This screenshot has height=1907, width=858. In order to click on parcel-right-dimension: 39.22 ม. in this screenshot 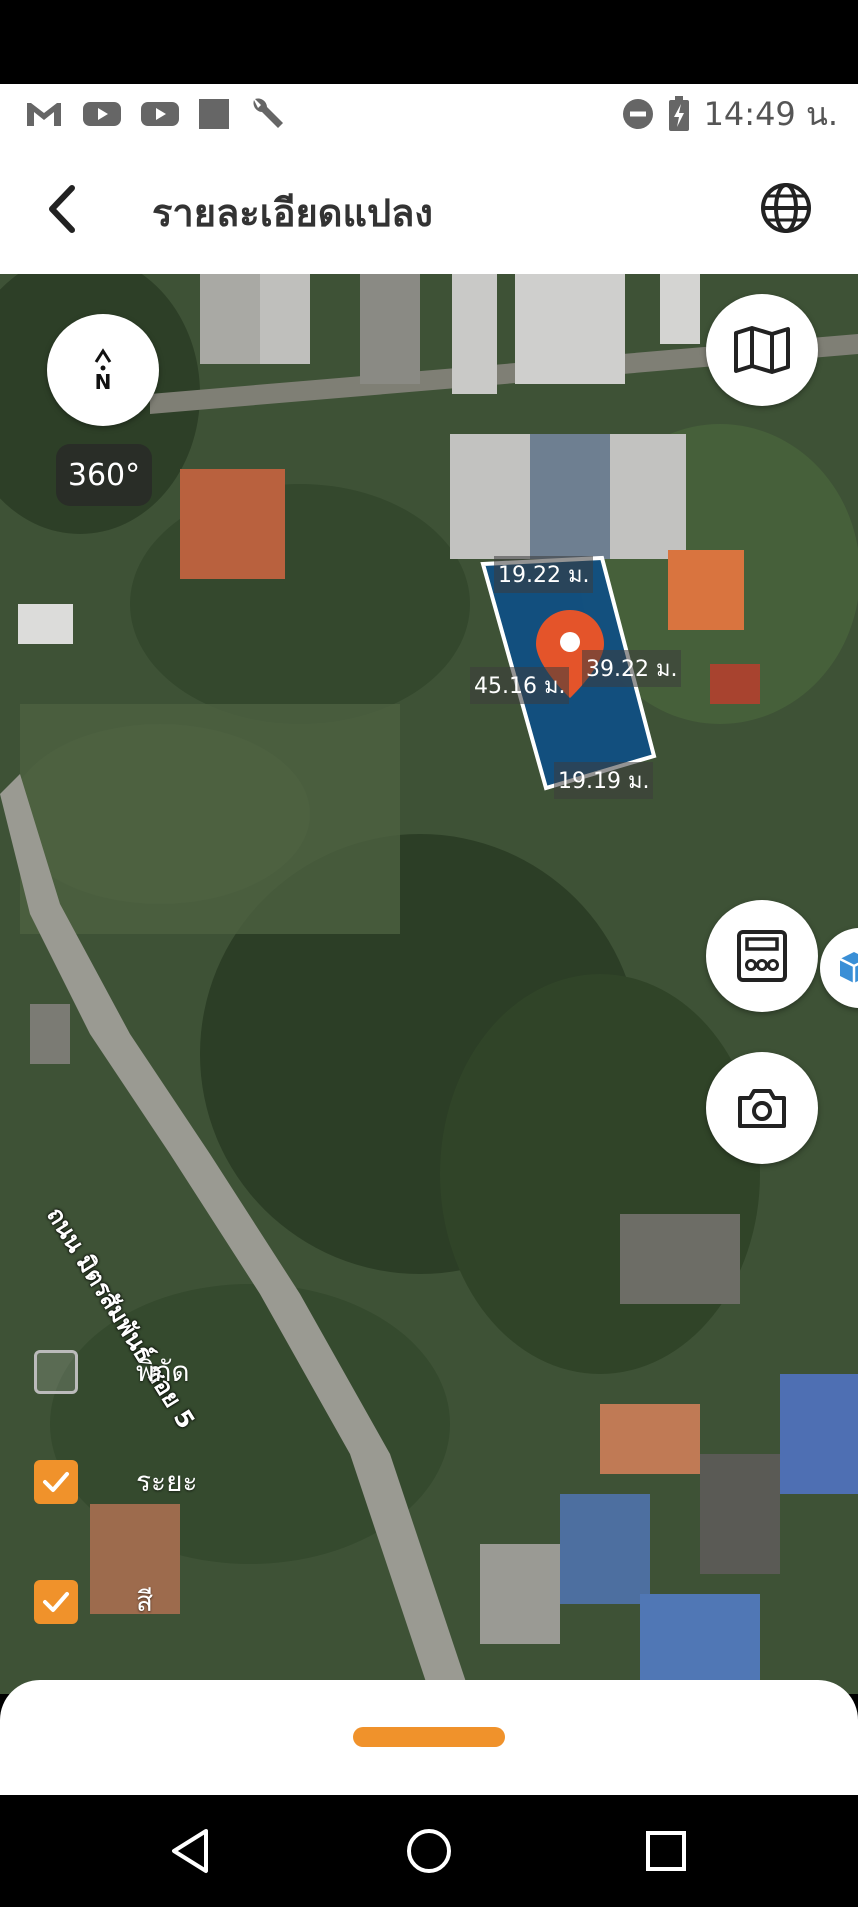, I will do `click(632, 668)`.